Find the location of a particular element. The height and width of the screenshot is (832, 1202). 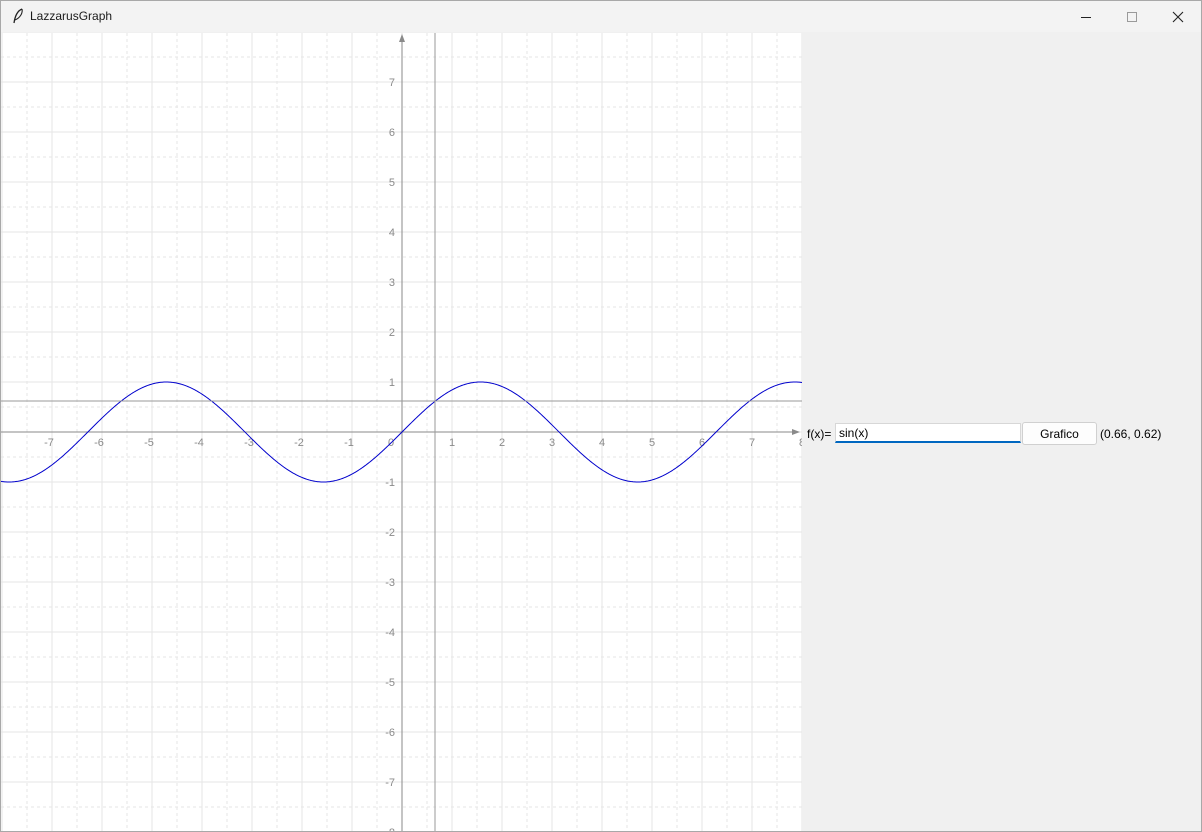

y-tick-label: 7 is located at coordinates (392, 83).